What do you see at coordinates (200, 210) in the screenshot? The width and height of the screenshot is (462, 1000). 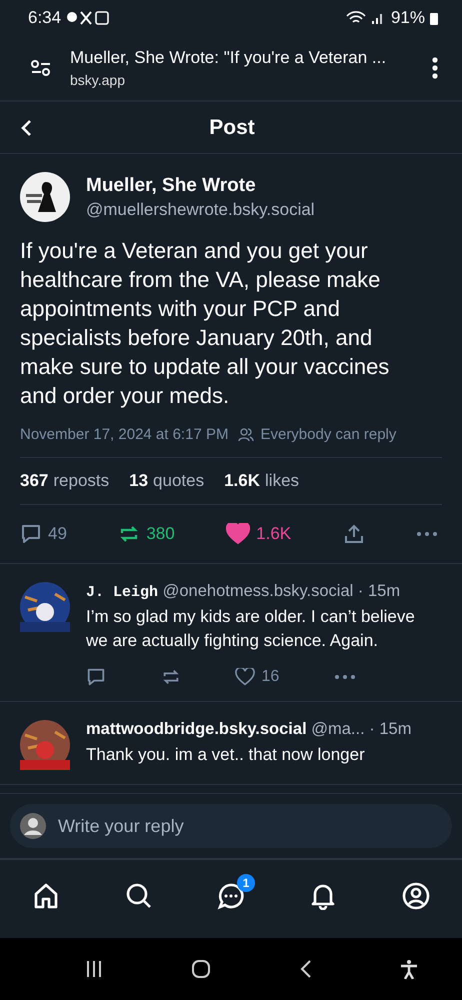 I see `author-handle: @muellershewrote.bsky.social` at bounding box center [200, 210].